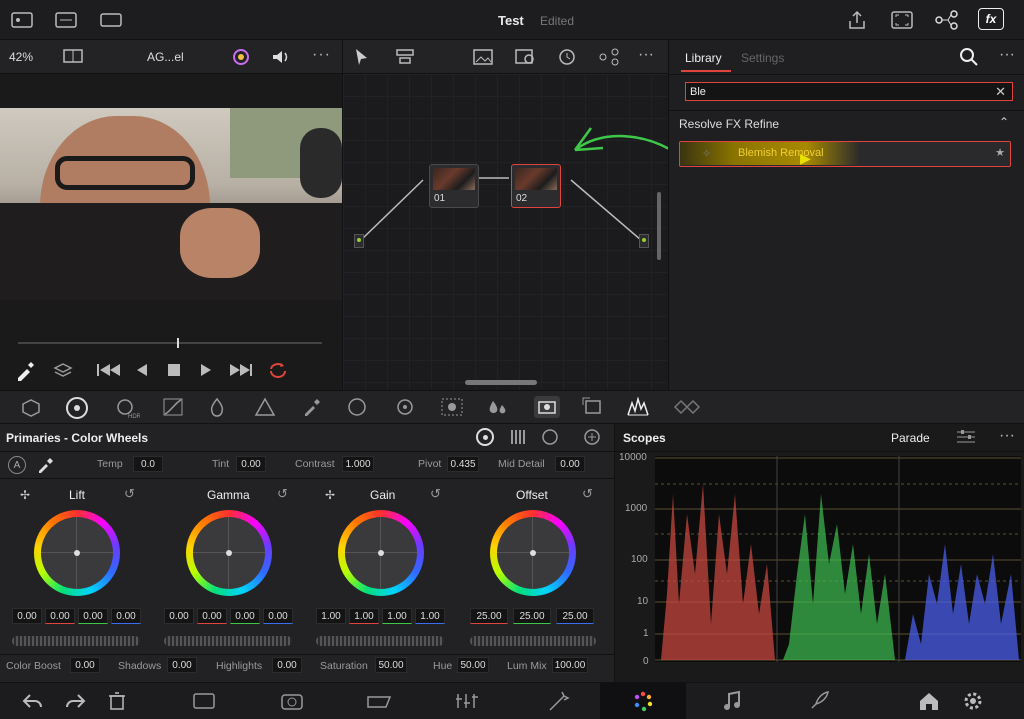 Image resolution: width=1024 pixels, height=719 pixels. What do you see at coordinates (910, 438) in the screenshot?
I see `scope-mode-select: Parade` at bounding box center [910, 438].